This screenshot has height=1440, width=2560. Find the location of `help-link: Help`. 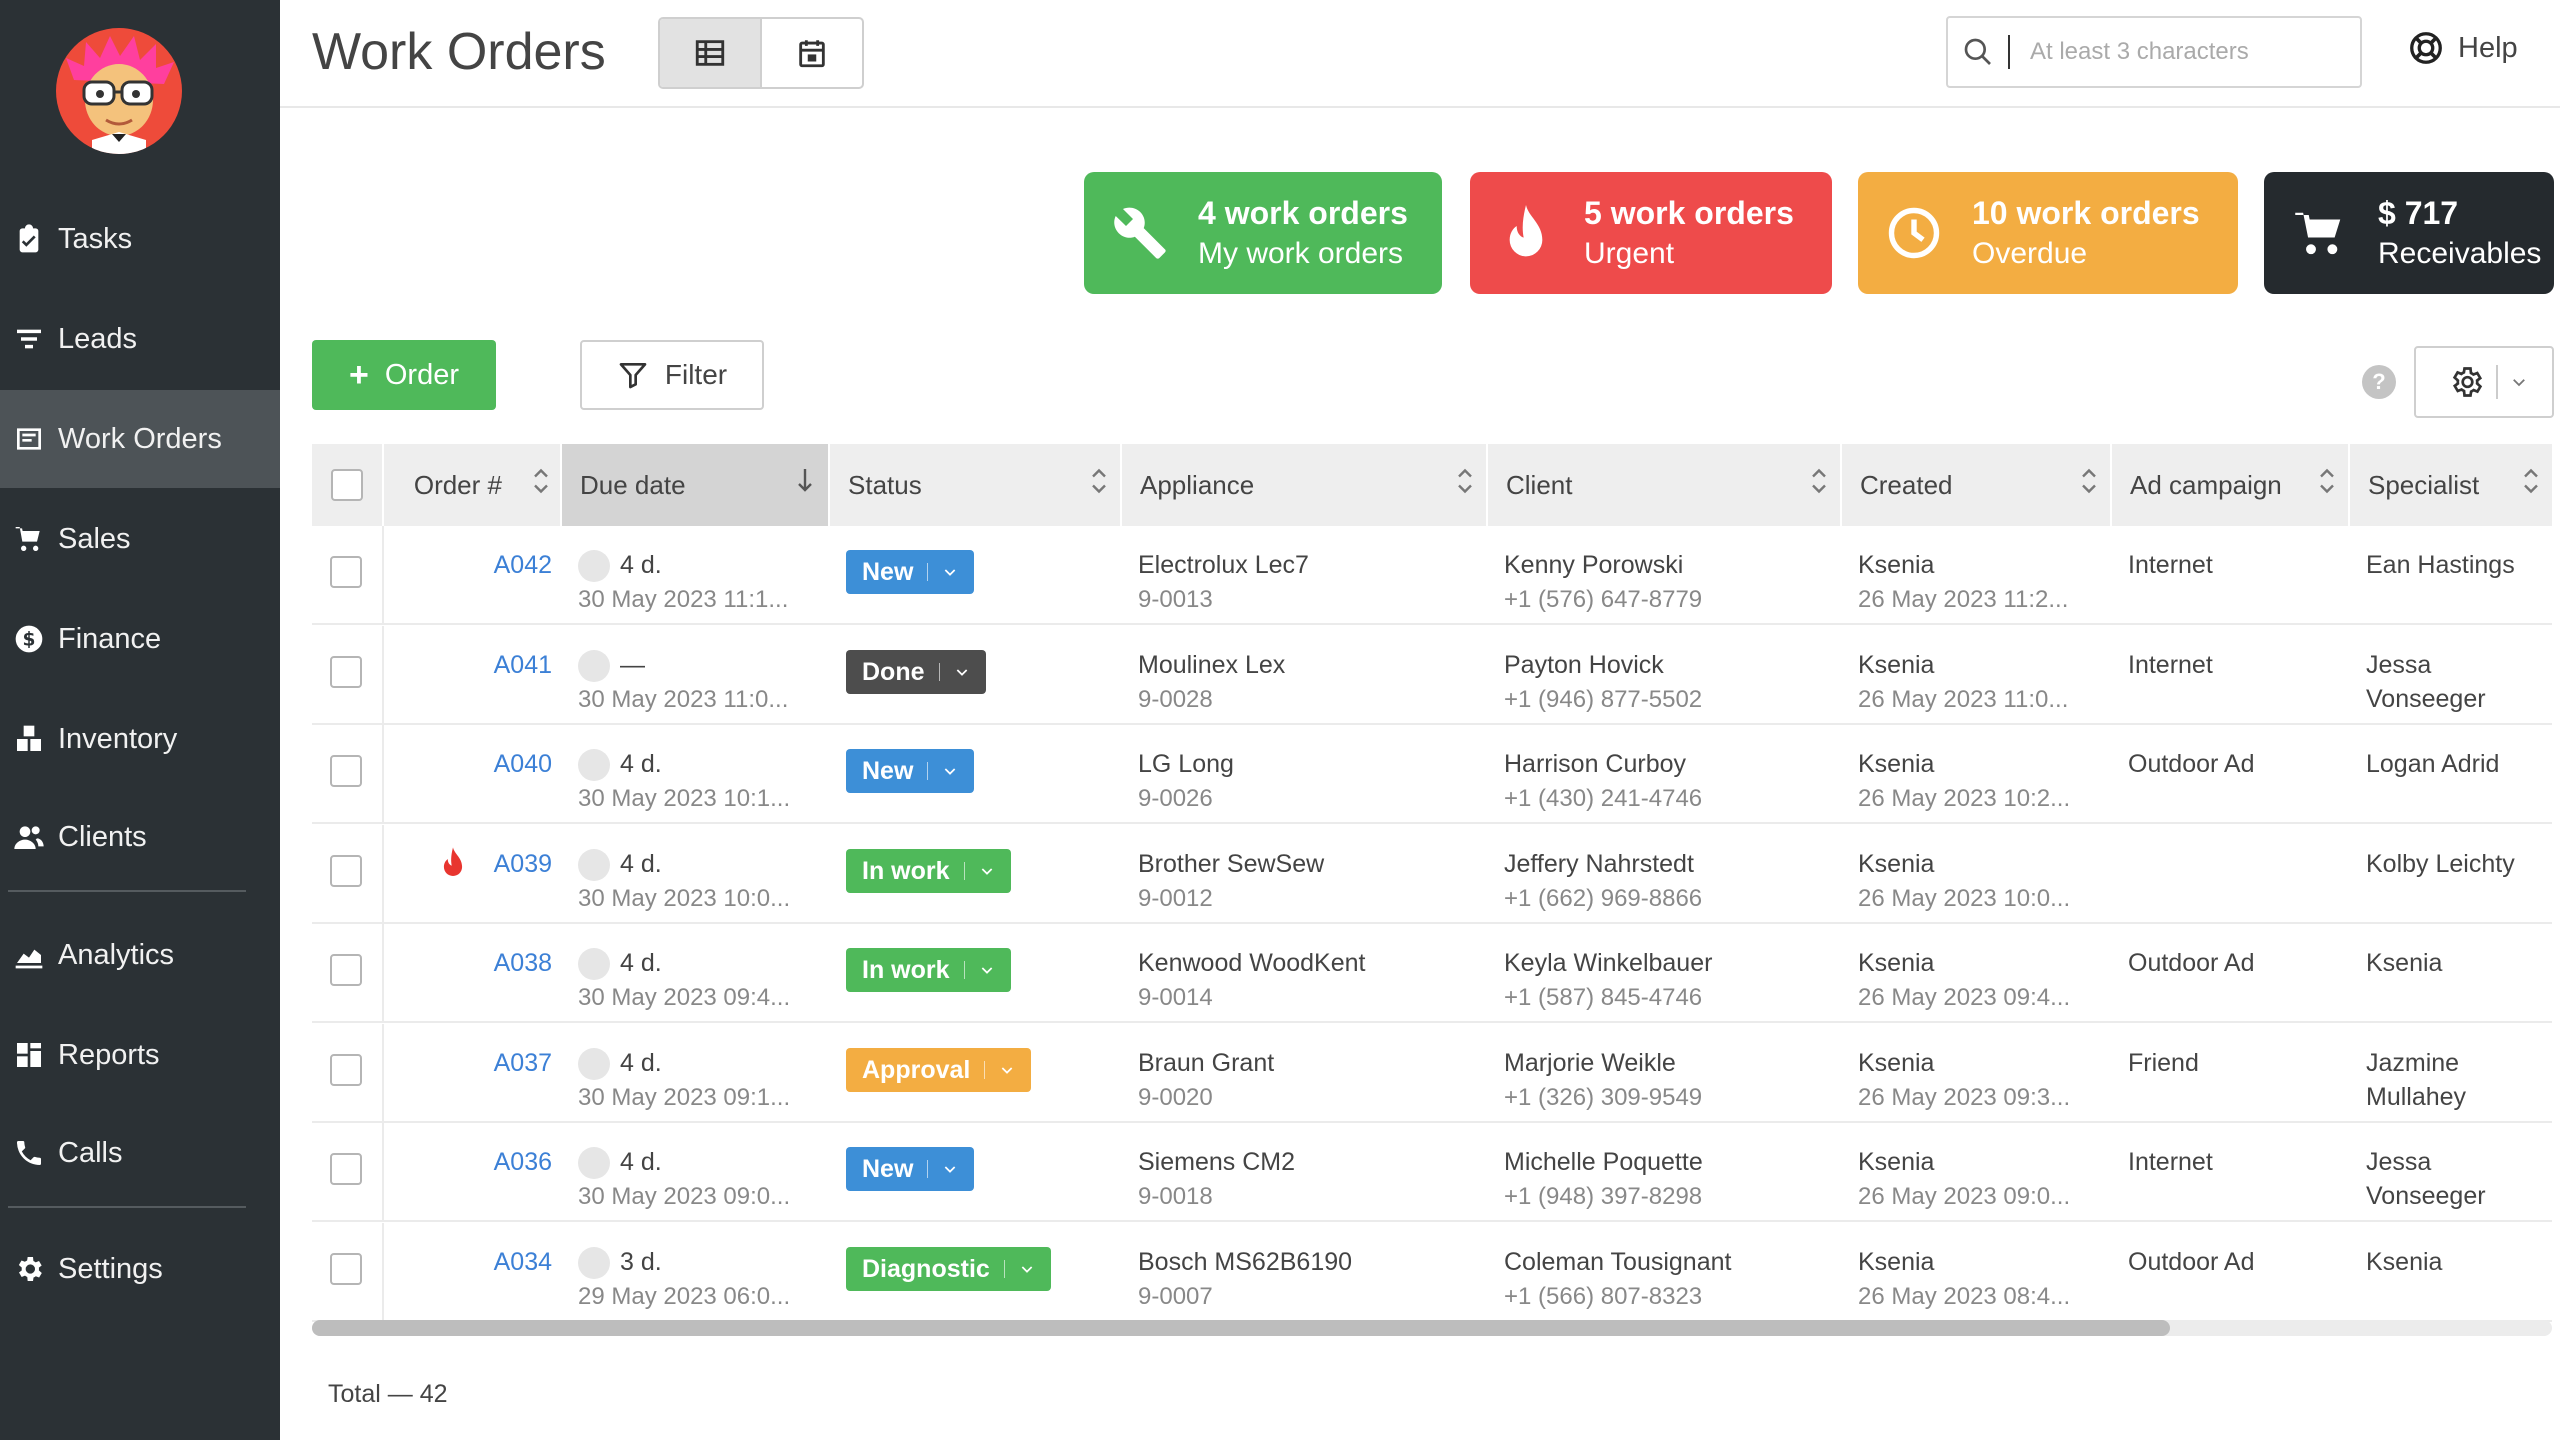

help-link: Help is located at coordinates (2463, 48).